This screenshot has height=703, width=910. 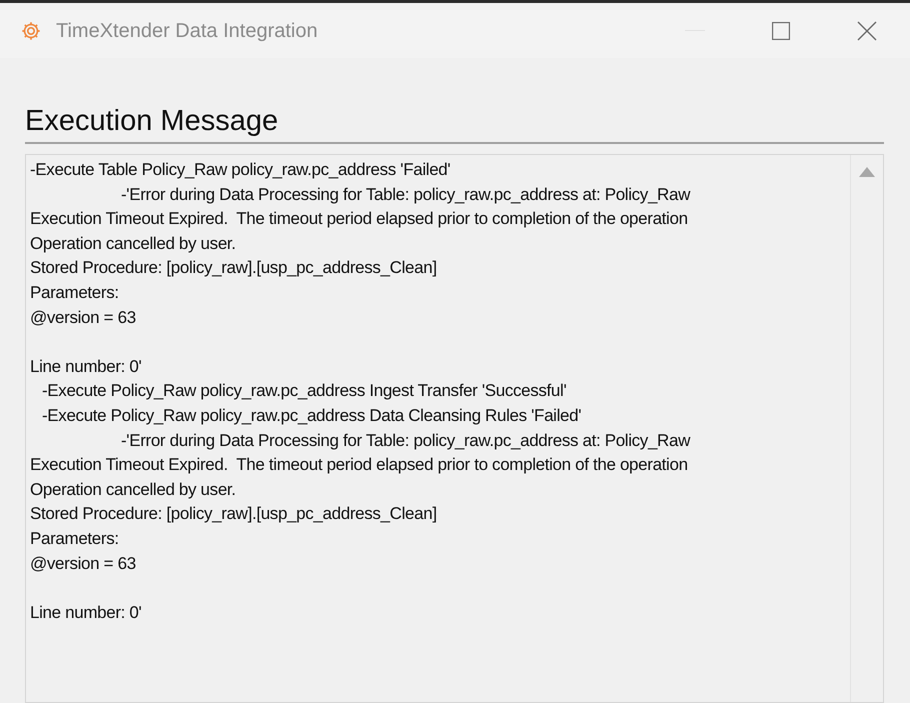 What do you see at coordinates (781, 31) in the screenshot?
I see `maximize-icon` at bounding box center [781, 31].